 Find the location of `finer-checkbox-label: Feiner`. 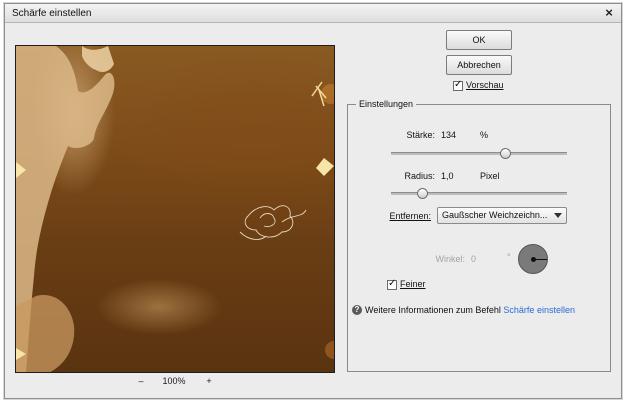

finer-checkbox-label: Feiner is located at coordinates (413, 284).